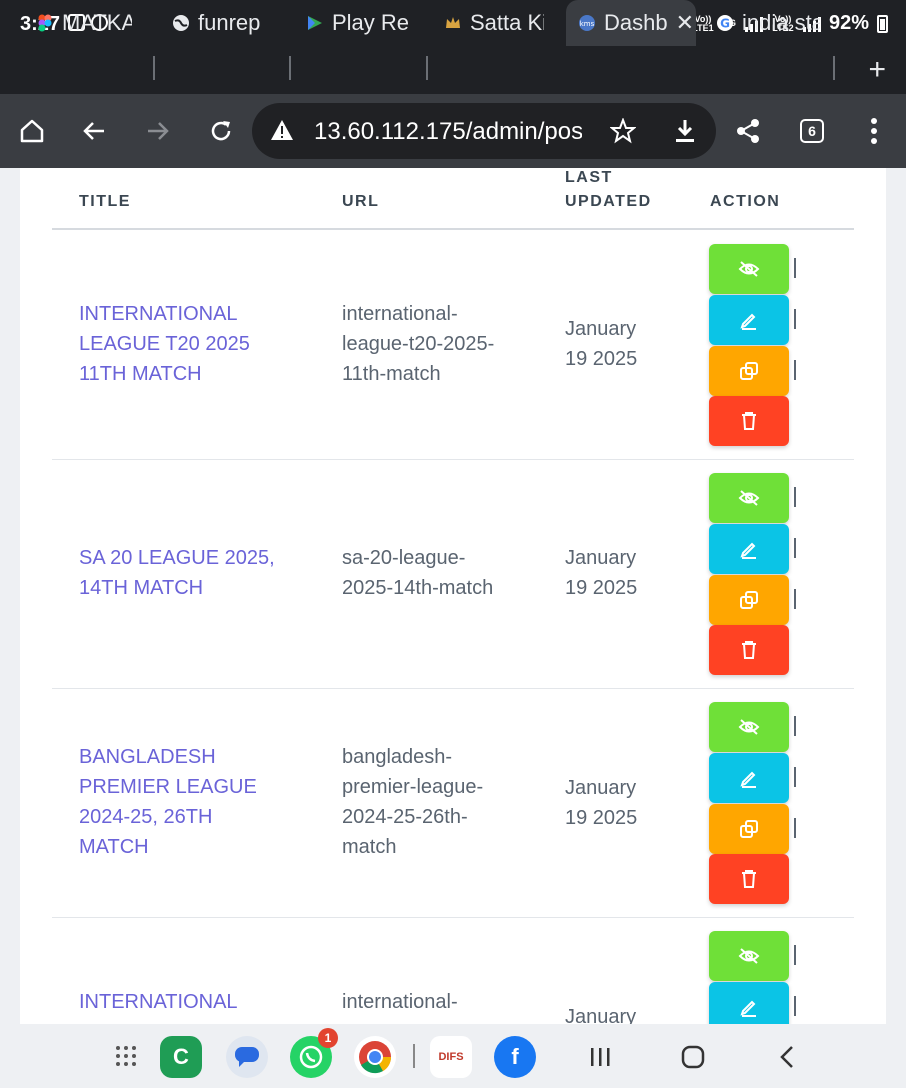  What do you see at coordinates (181, 1057) in the screenshot?
I see `phone-app-icon: C` at bounding box center [181, 1057].